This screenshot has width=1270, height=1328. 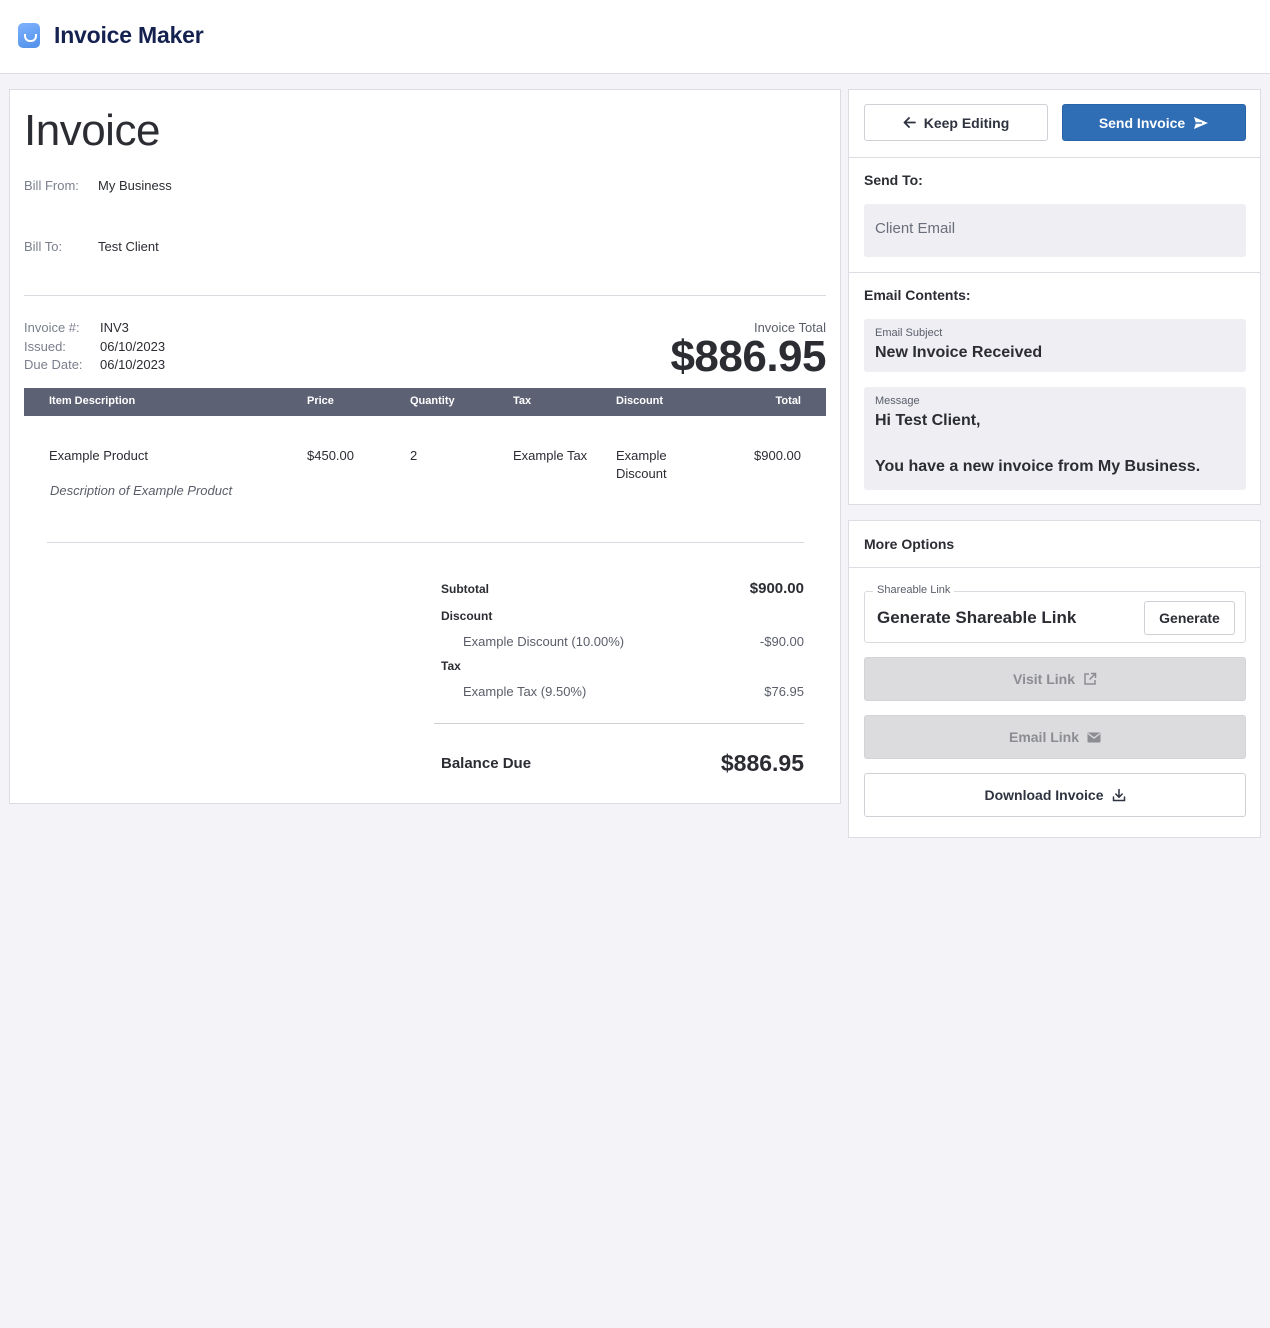 I want to click on download-invoice-button: Download Invoice, so click(x=1055, y=795).